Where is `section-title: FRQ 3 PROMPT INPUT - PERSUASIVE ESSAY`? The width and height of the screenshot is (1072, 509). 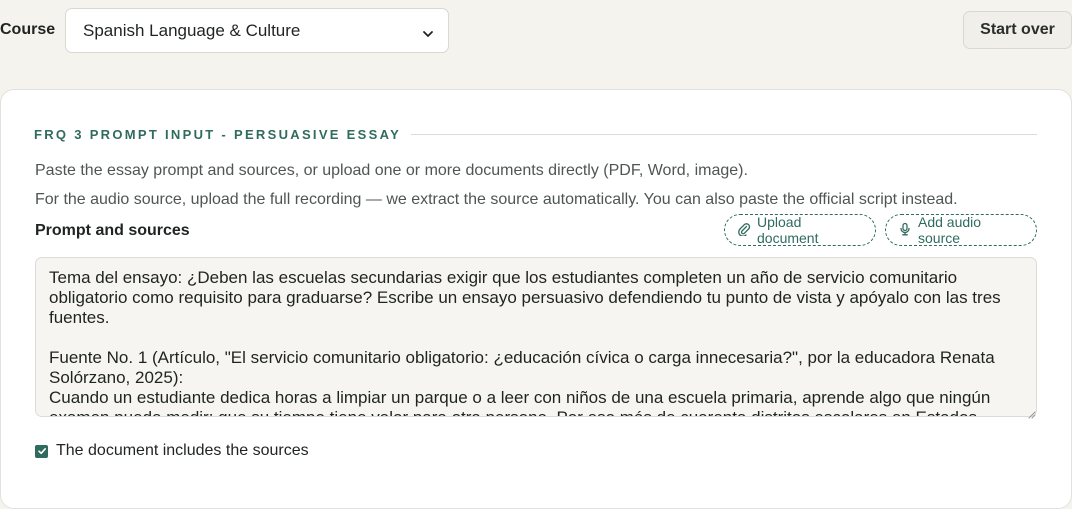 section-title: FRQ 3 PROMPT INPUT - PERSUASIVE ESSAY is located at coordinates (218, 134).